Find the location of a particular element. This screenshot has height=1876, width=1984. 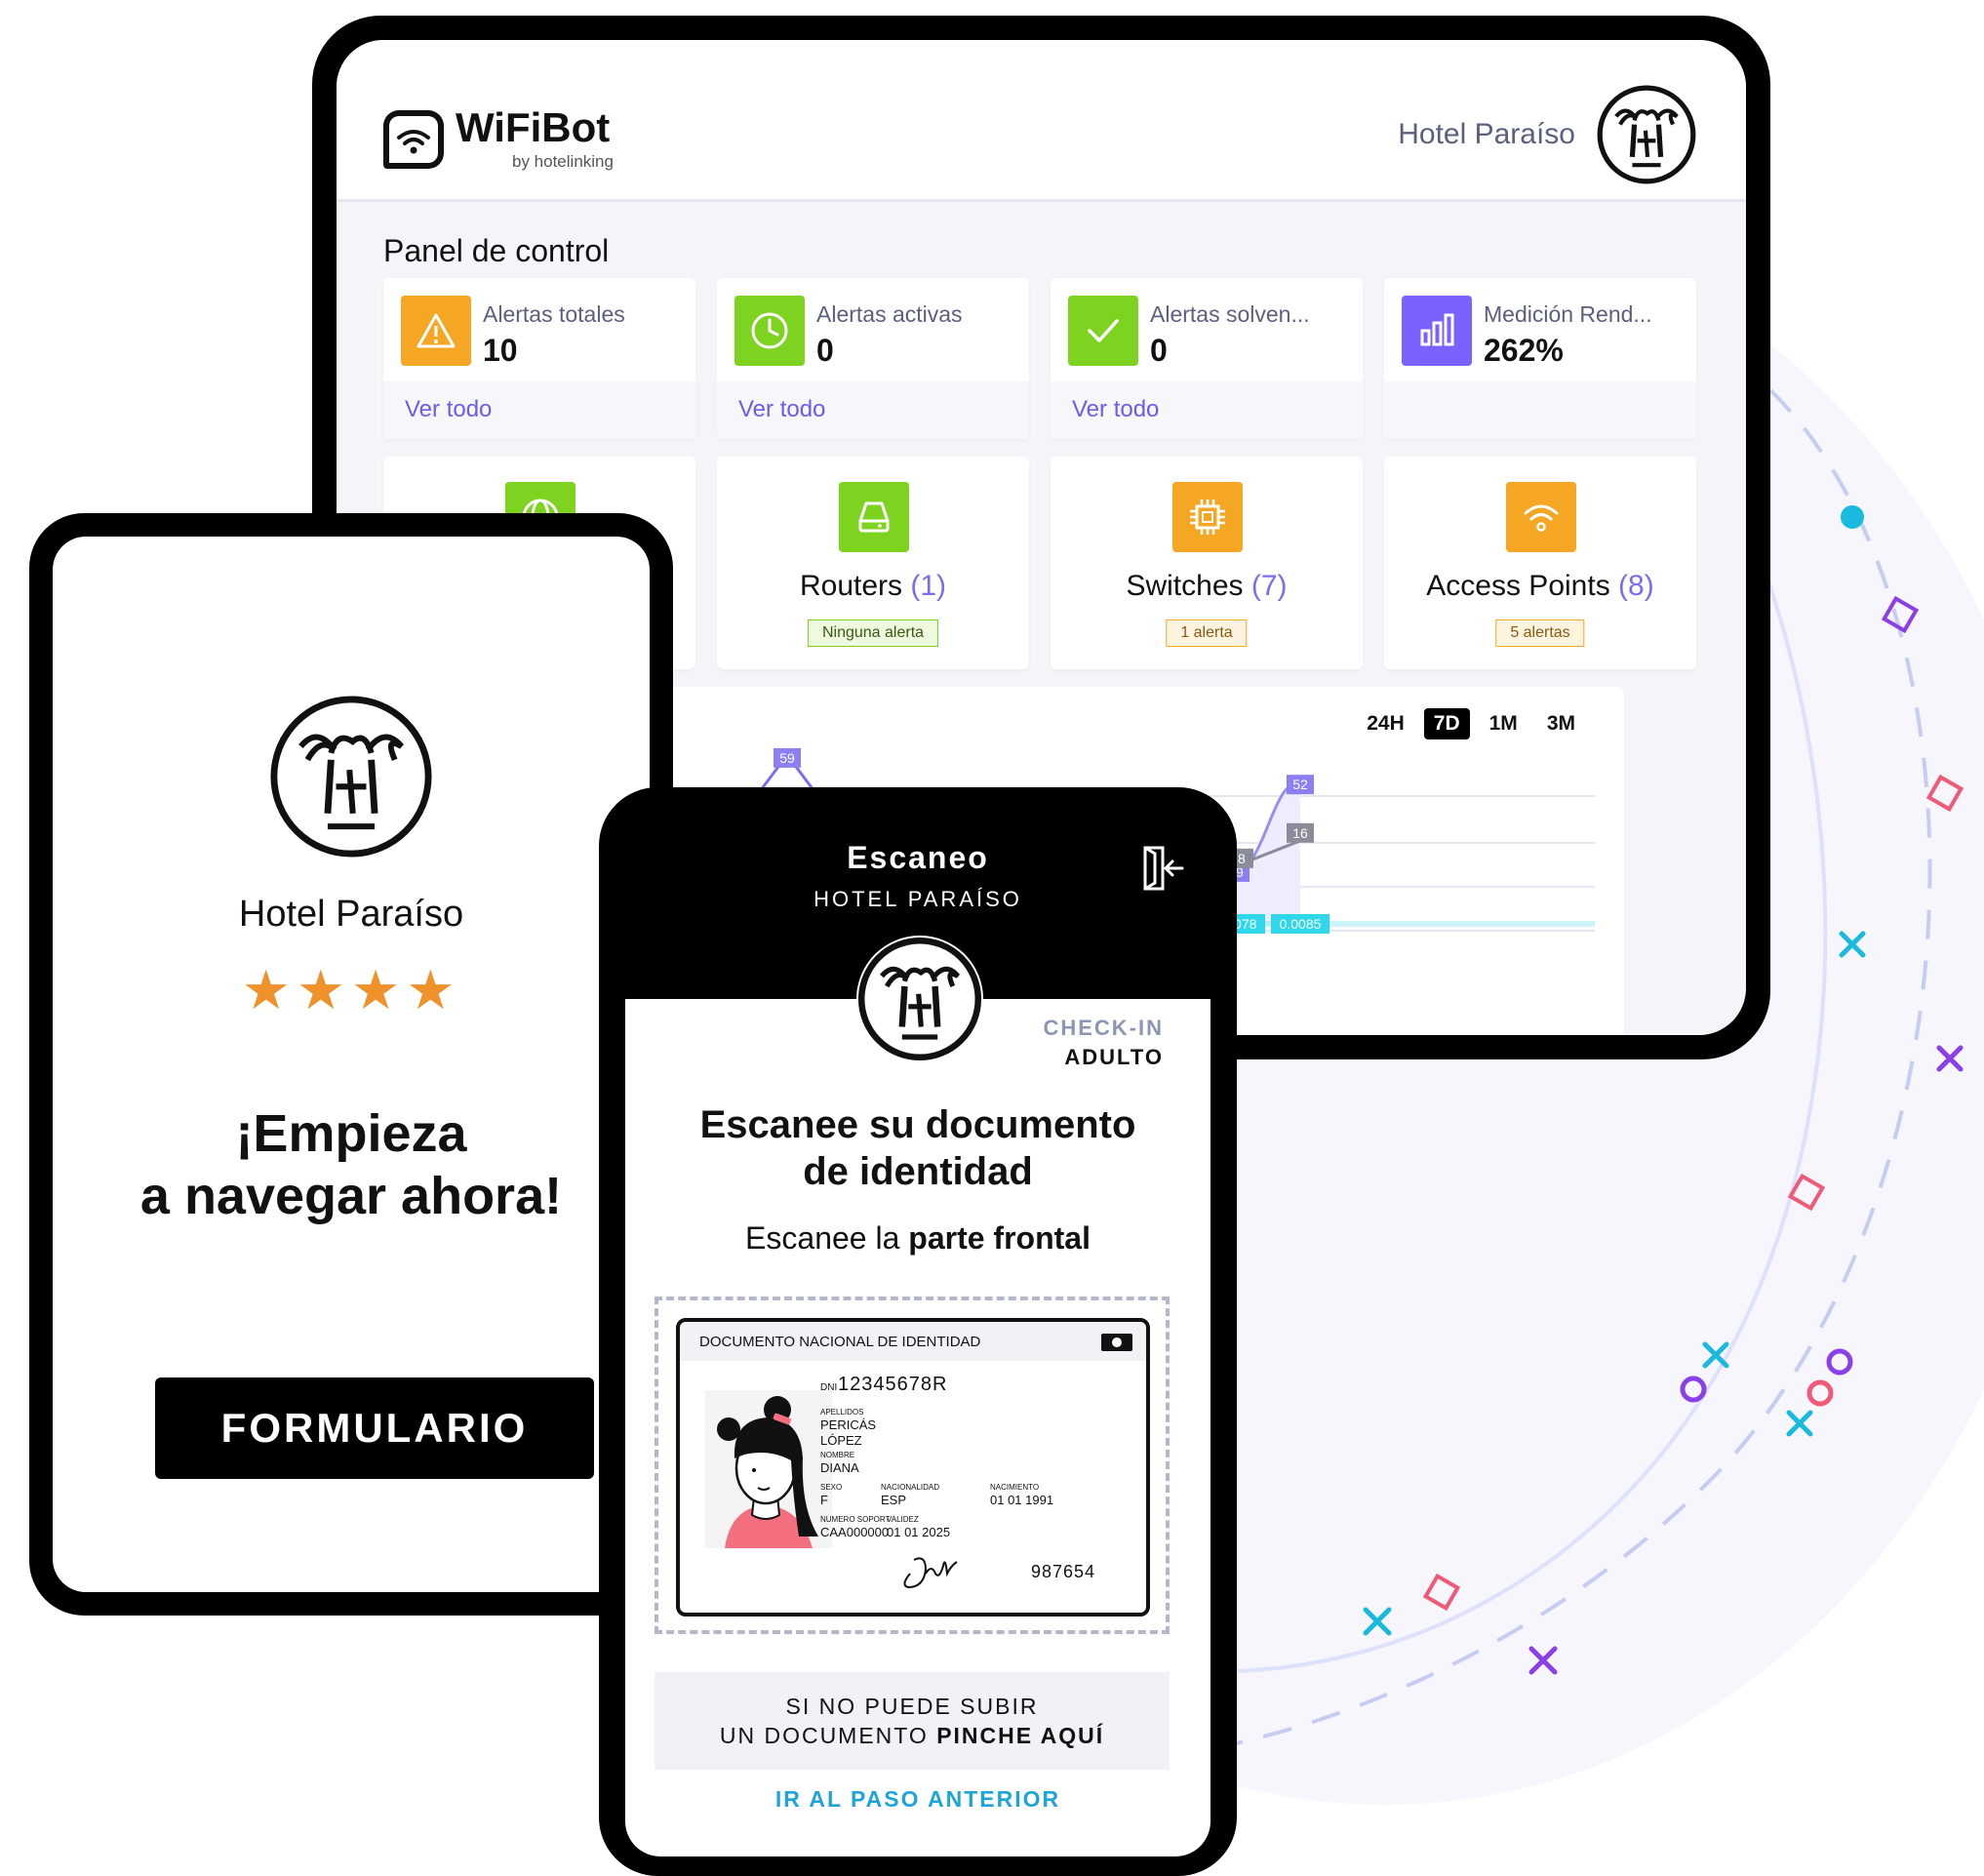

app-name: WiFiBot is located at coordinates (533, 127).